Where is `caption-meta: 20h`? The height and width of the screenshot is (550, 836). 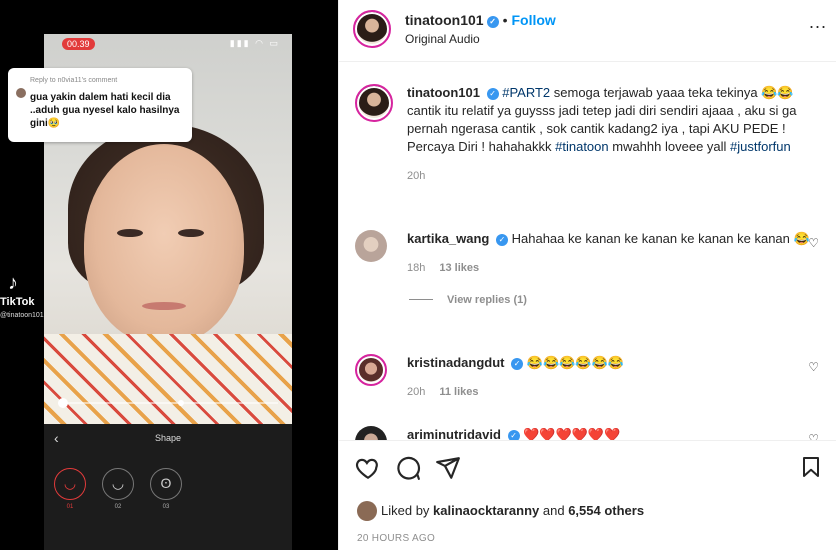
caption-meta: 20h is located at coordinates (615, 176).